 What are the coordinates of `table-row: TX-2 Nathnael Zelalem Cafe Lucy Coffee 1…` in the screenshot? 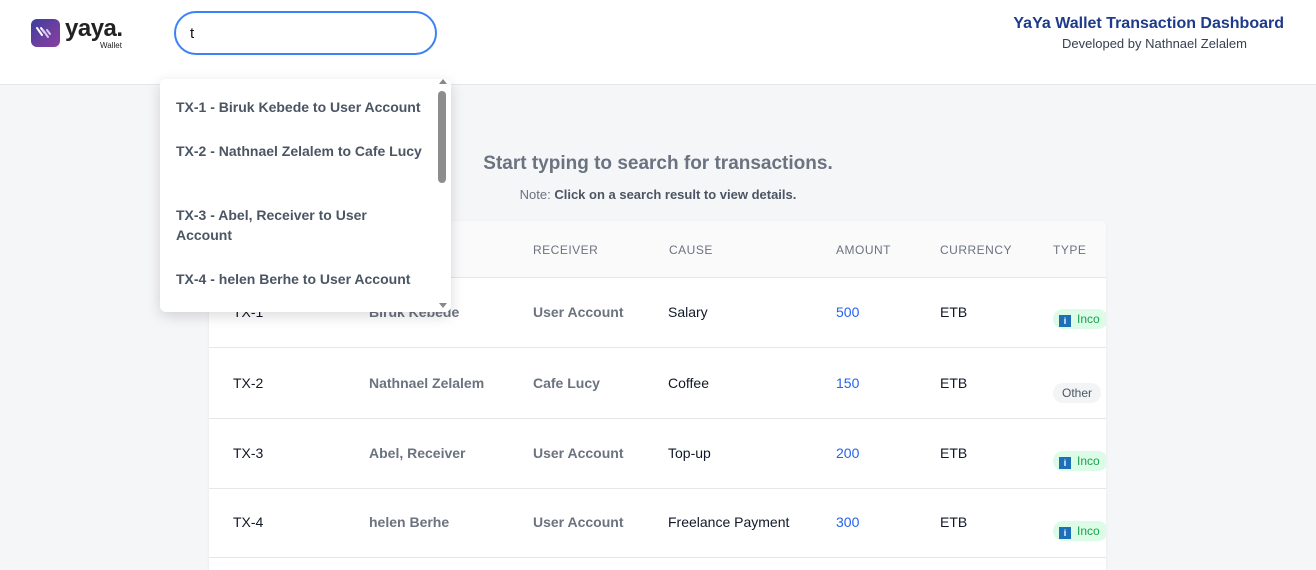 It's located at (657, 383).